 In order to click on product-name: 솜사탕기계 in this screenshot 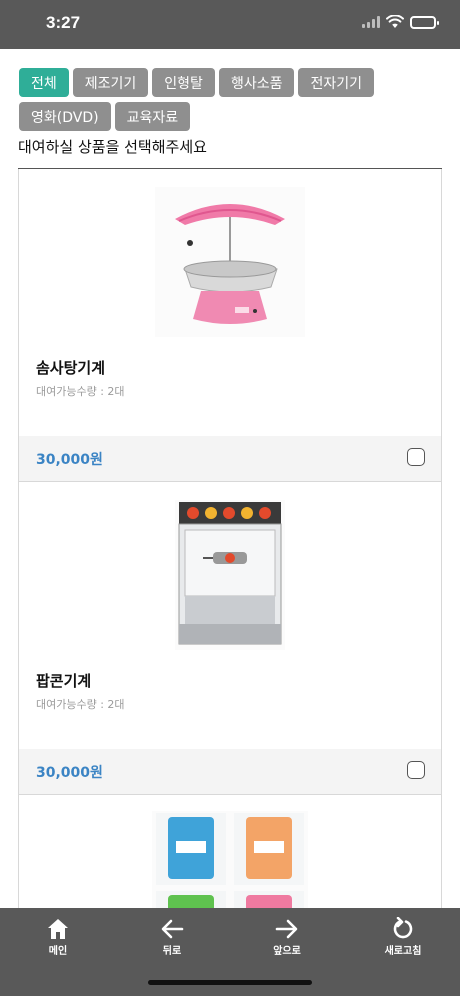, I will do `click(71, 368)`.